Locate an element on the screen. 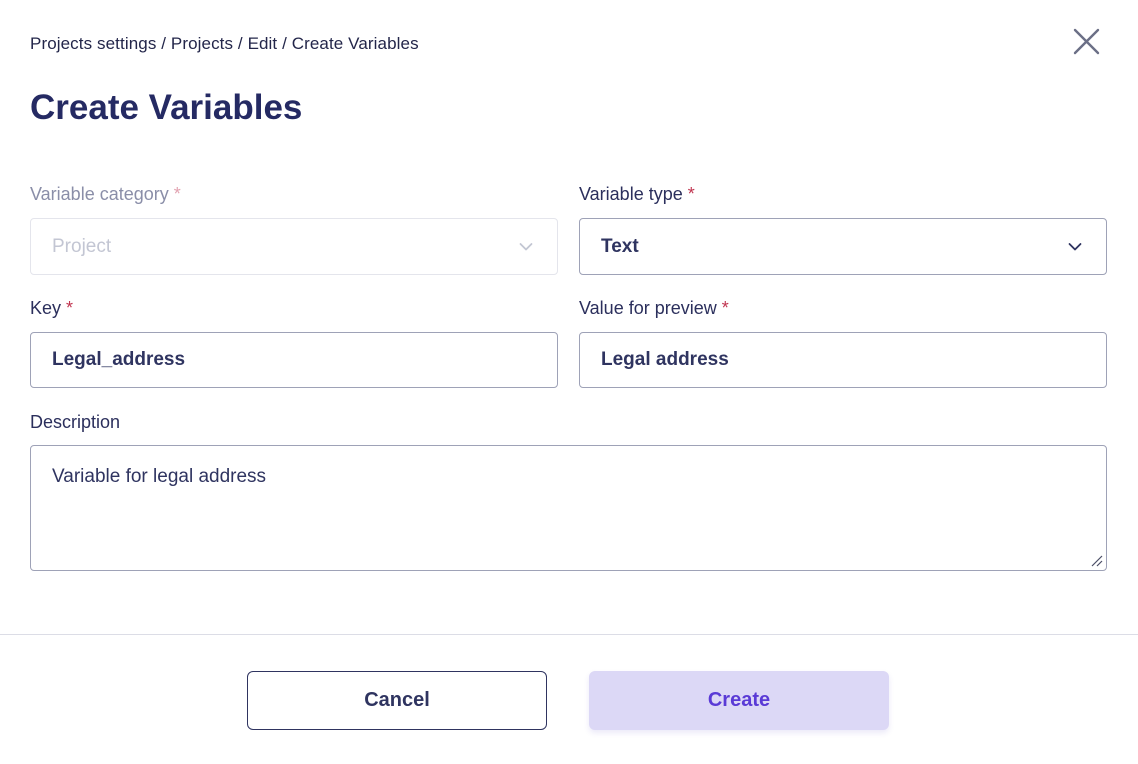 This screenshot has height=764, width=1138. close-button is located at coordinates (1086, 42).